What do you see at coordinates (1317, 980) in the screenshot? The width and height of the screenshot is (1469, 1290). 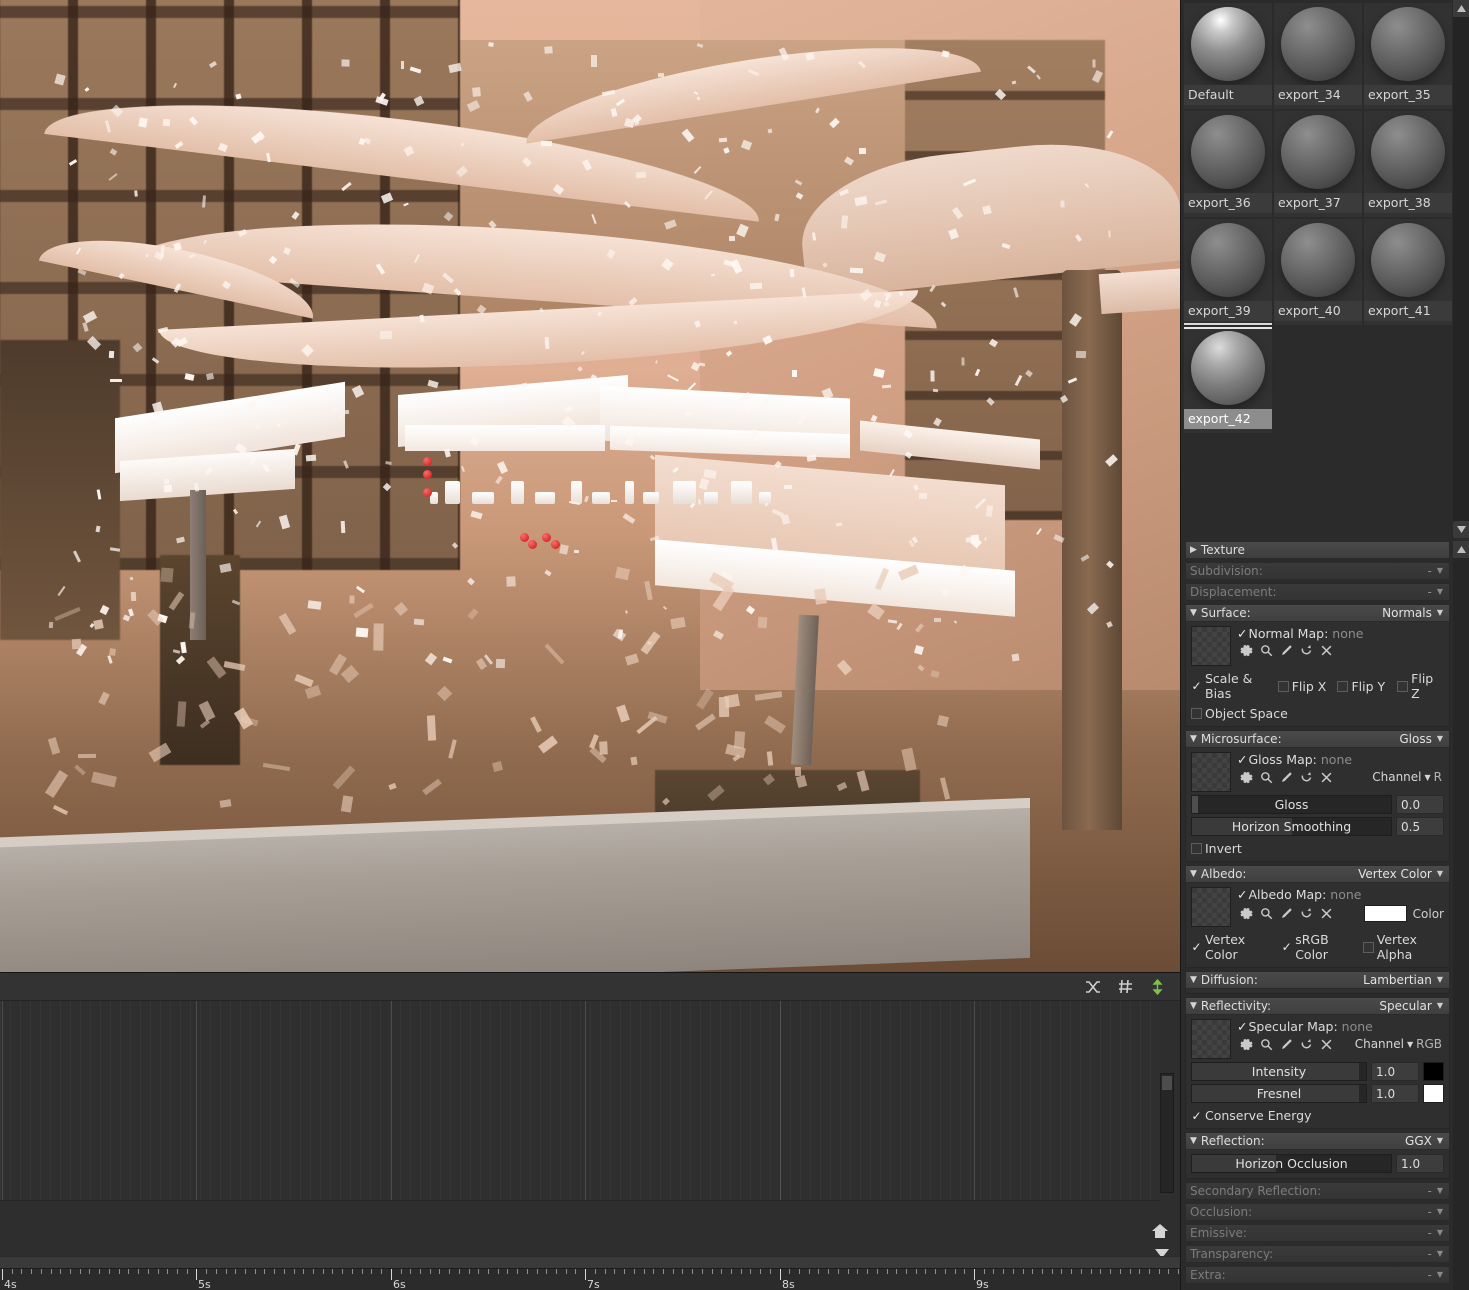 I see `diffusion-header: ▼ Diffusion: Lambertian ▼` at bounding box center [1317, 980].